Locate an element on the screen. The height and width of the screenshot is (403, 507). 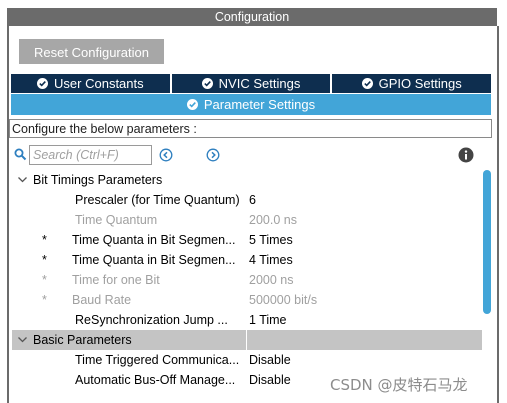
param-row: * Baud Rate 500000 bit/s is located at coordinates (247, 300).